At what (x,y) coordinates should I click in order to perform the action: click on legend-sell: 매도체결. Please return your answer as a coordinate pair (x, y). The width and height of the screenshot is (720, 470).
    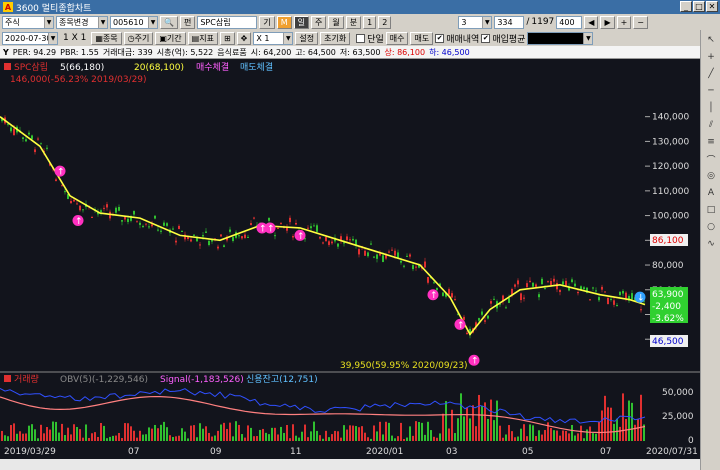
    Looking at the image, I should click on (256, 67).